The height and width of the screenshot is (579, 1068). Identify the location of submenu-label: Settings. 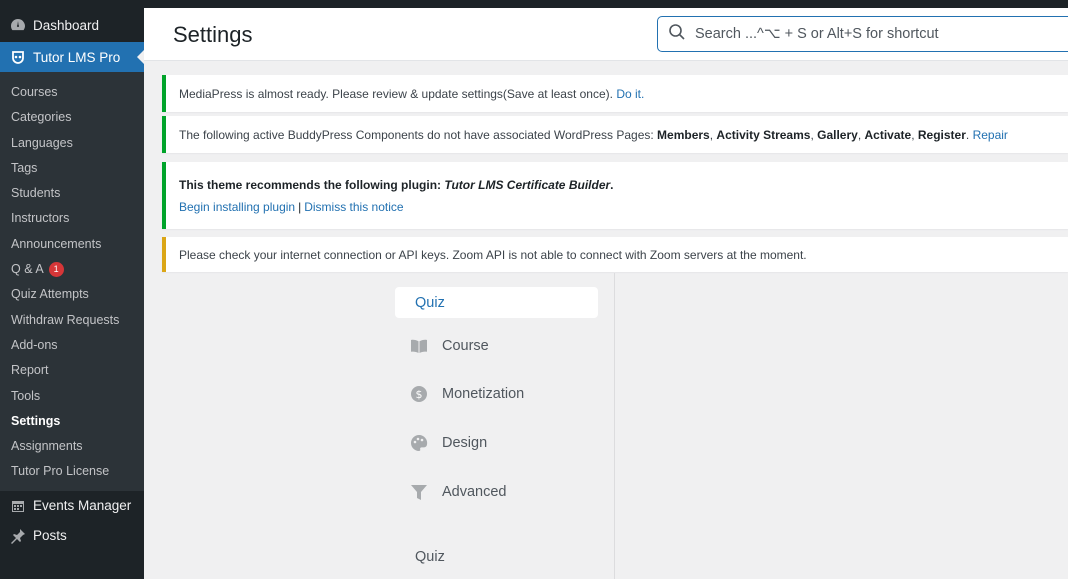
(36, 420).